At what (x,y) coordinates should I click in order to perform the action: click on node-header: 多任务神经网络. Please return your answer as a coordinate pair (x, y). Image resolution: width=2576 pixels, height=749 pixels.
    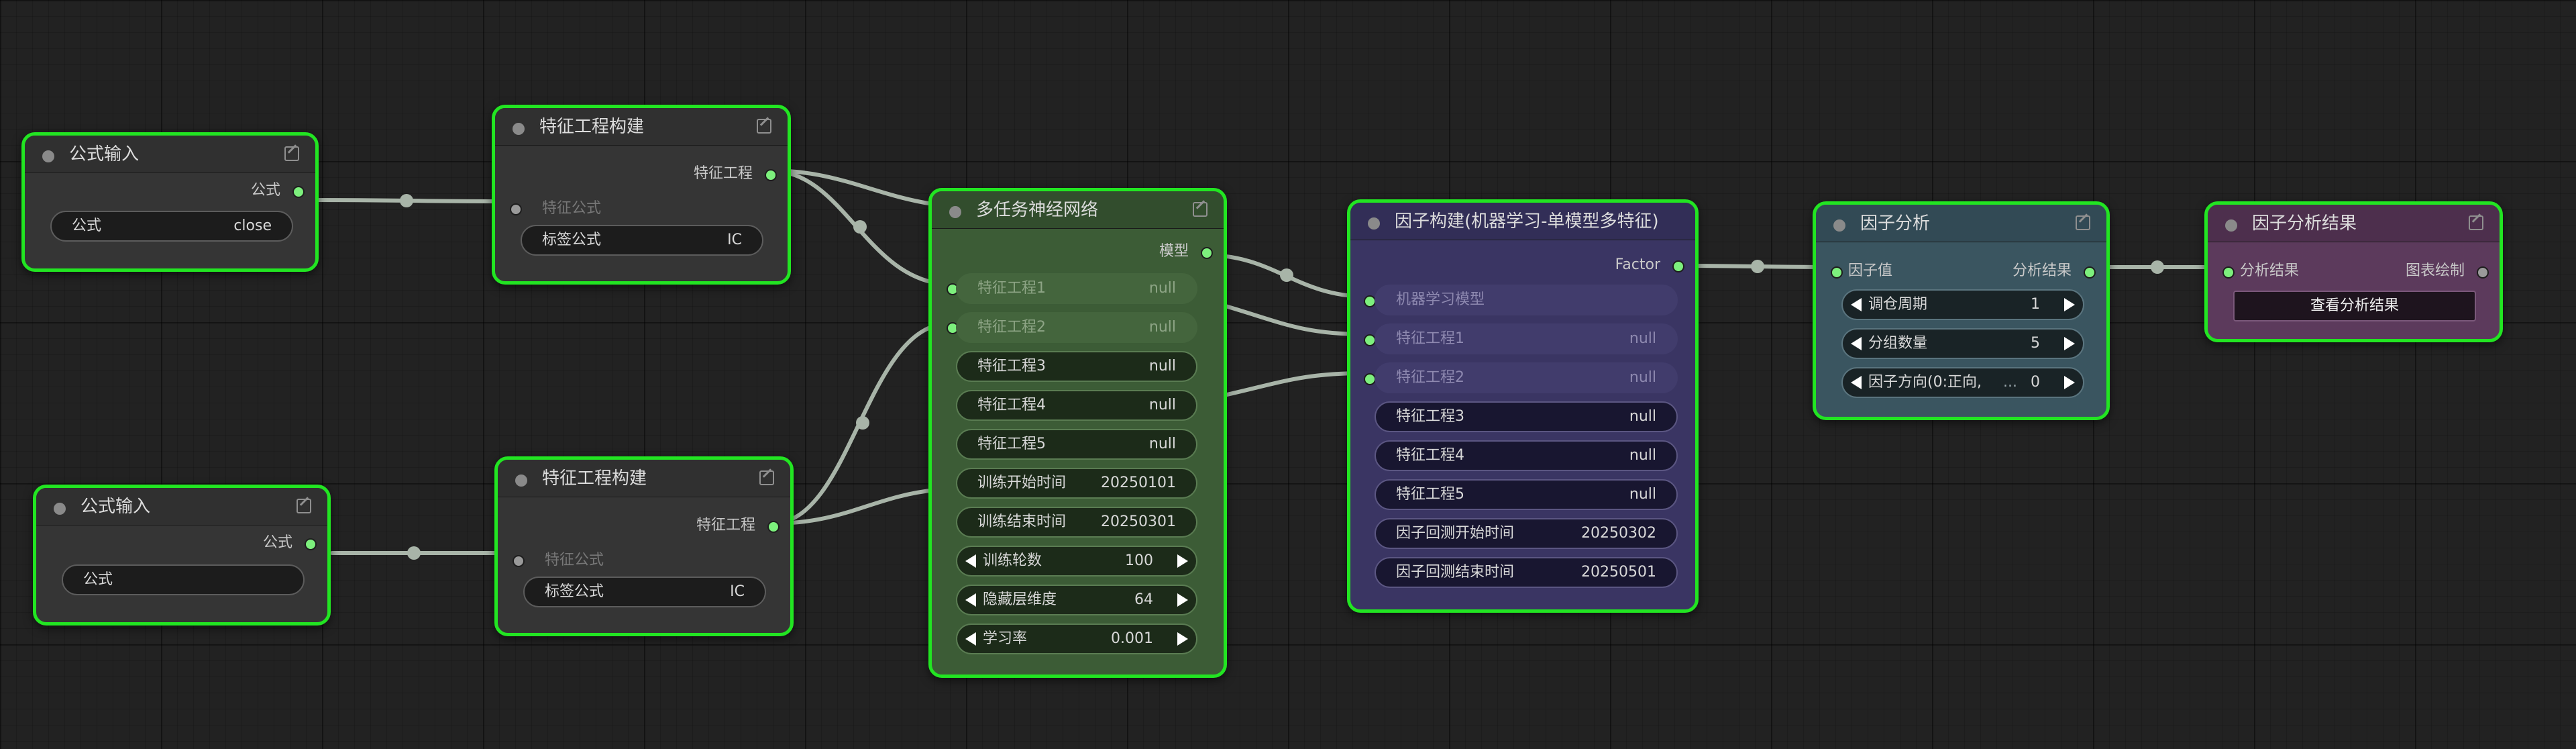
    Looking at the image, I should click on (1078, 210).